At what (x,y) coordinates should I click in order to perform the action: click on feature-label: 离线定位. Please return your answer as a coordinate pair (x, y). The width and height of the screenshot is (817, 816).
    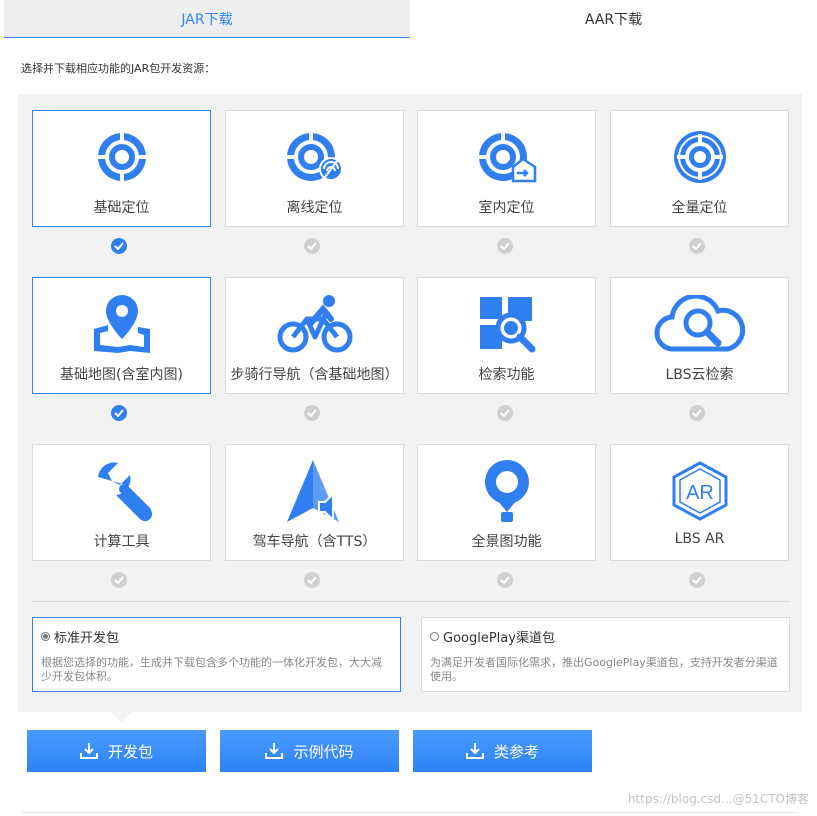
    Looking at the image, I should click on (314, 208).